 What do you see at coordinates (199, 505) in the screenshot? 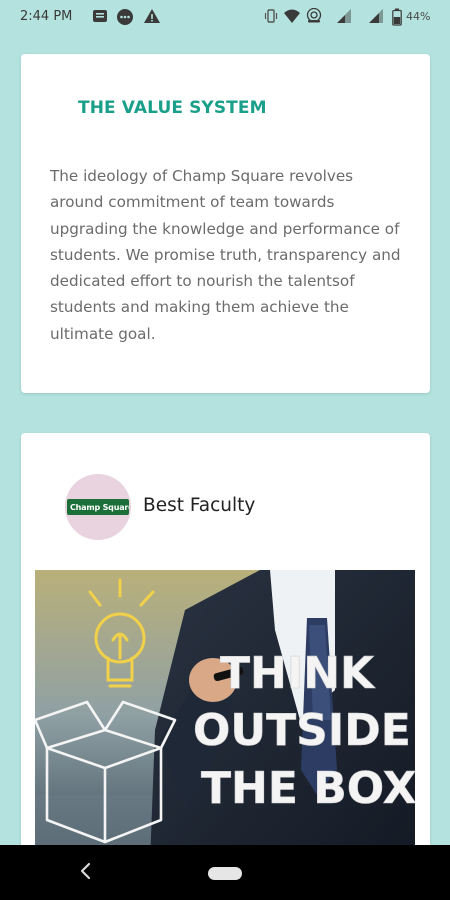
I see `faculty-title: Best Faculty` at bounding box center [199, 505].